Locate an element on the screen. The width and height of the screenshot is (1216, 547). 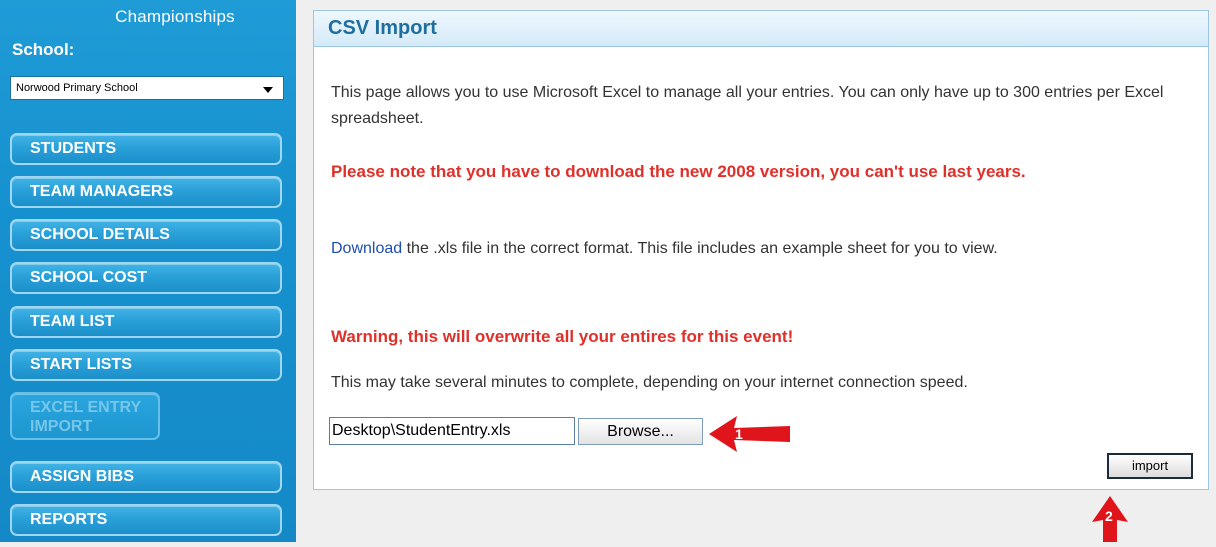
step-2-label: 2 is located at coordinates (1109, 516).